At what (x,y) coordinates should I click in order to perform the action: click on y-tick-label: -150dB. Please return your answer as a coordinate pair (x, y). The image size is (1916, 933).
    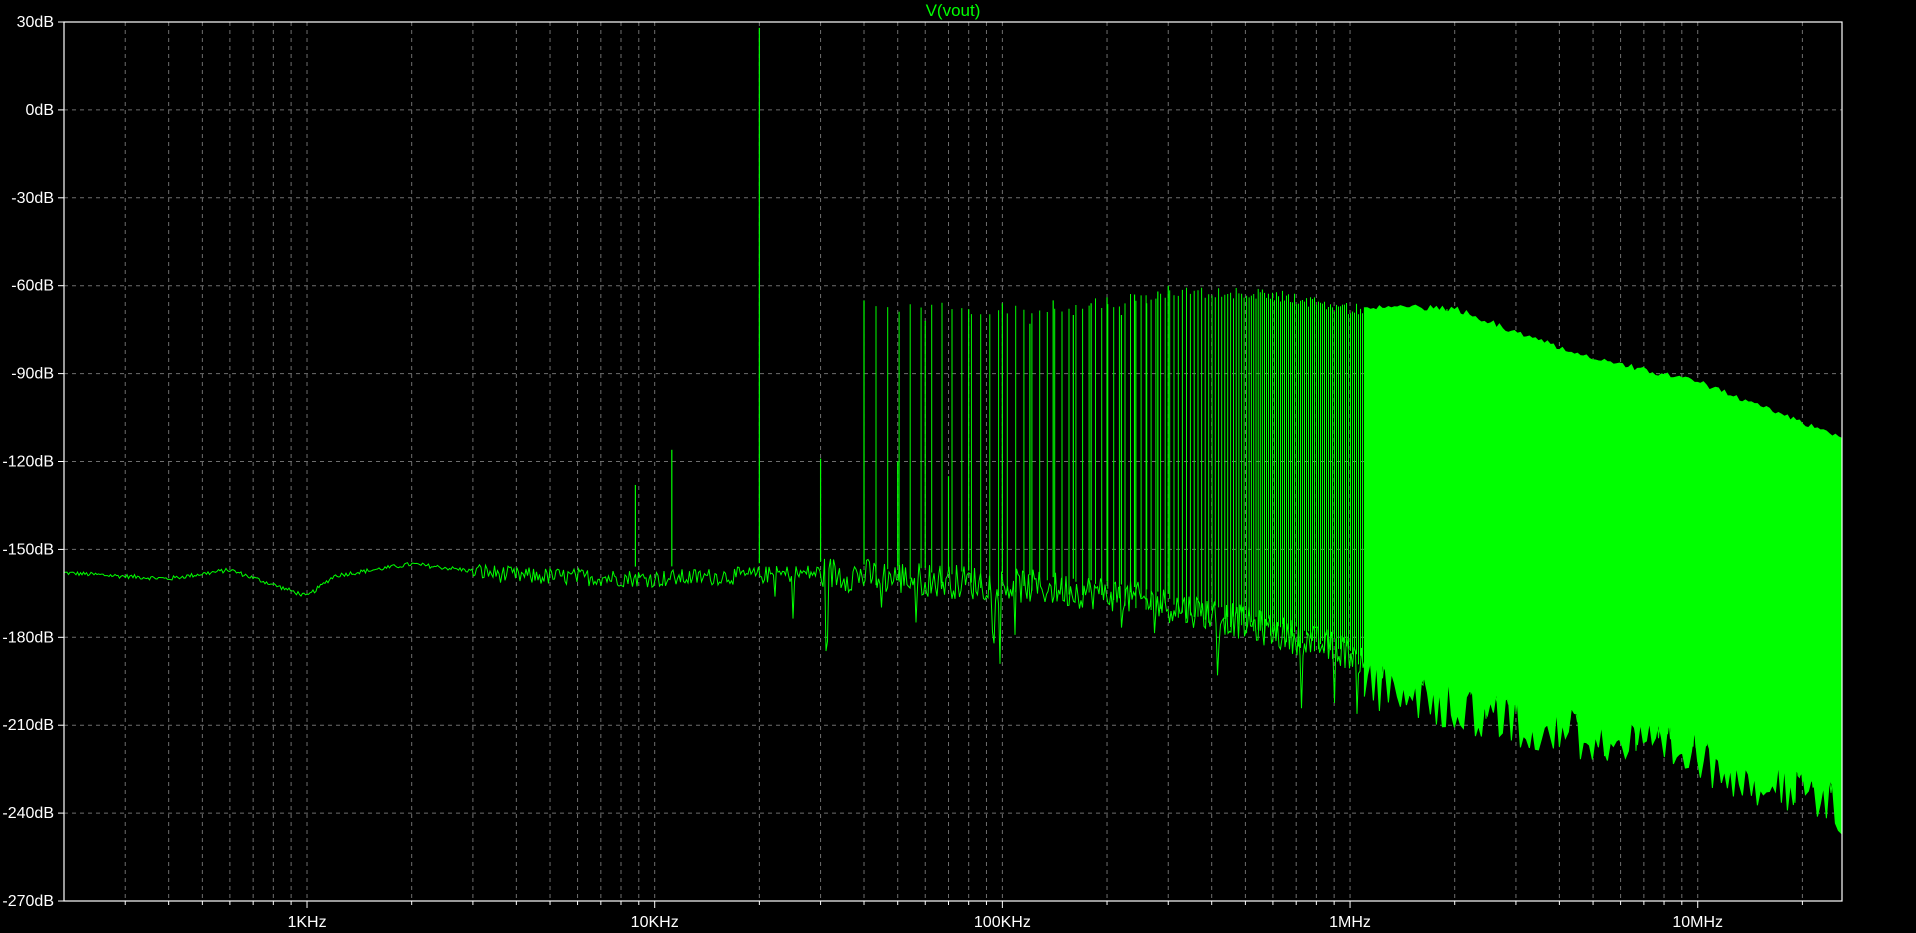
    Looking at the image, I should click on (28, 549).